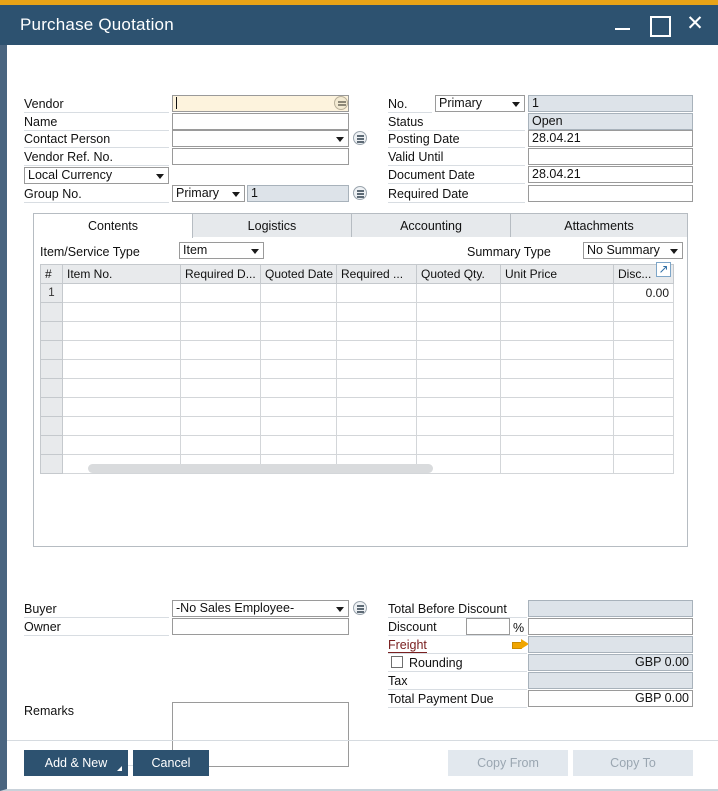 This screenshot has height=791, width=718. I want to click on cell-quoted-date, so click(298, 293).